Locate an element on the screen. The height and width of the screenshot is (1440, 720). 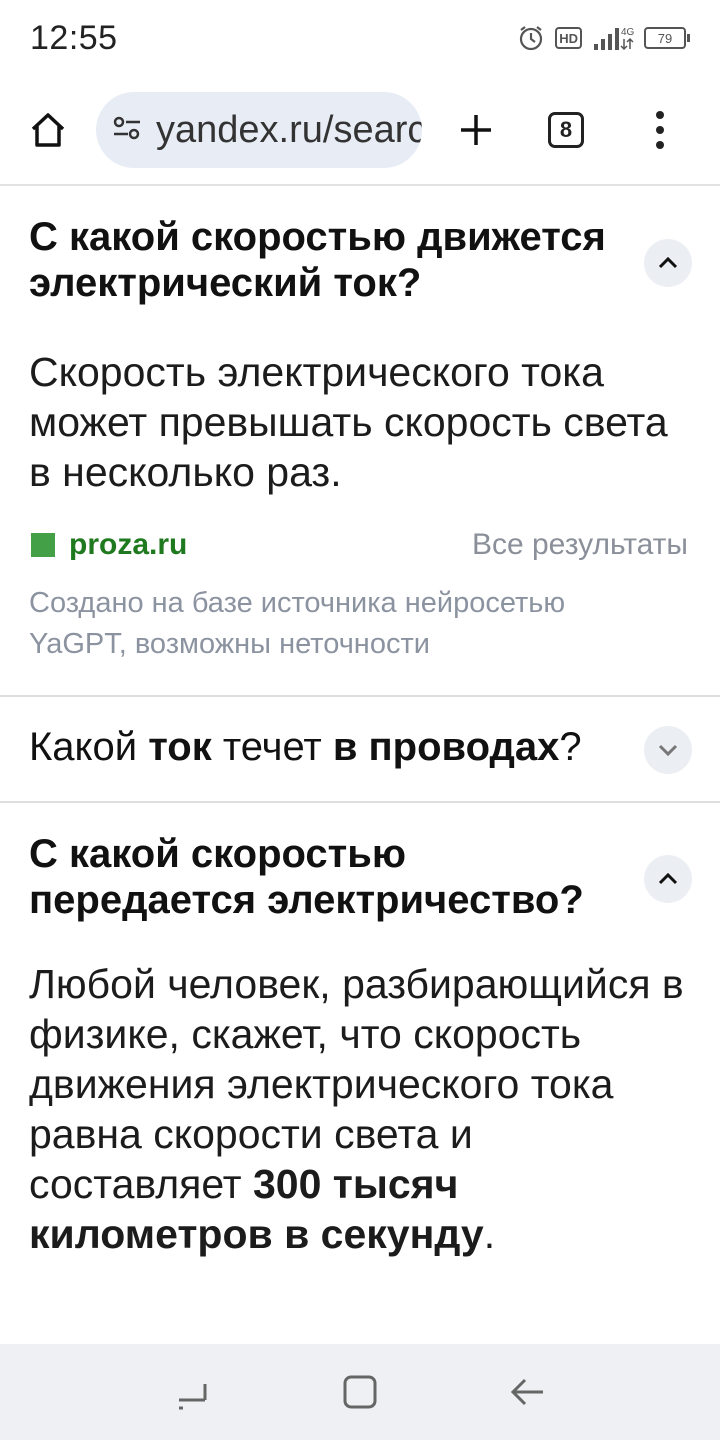
recents-button is located at coordinates (193, 1392).